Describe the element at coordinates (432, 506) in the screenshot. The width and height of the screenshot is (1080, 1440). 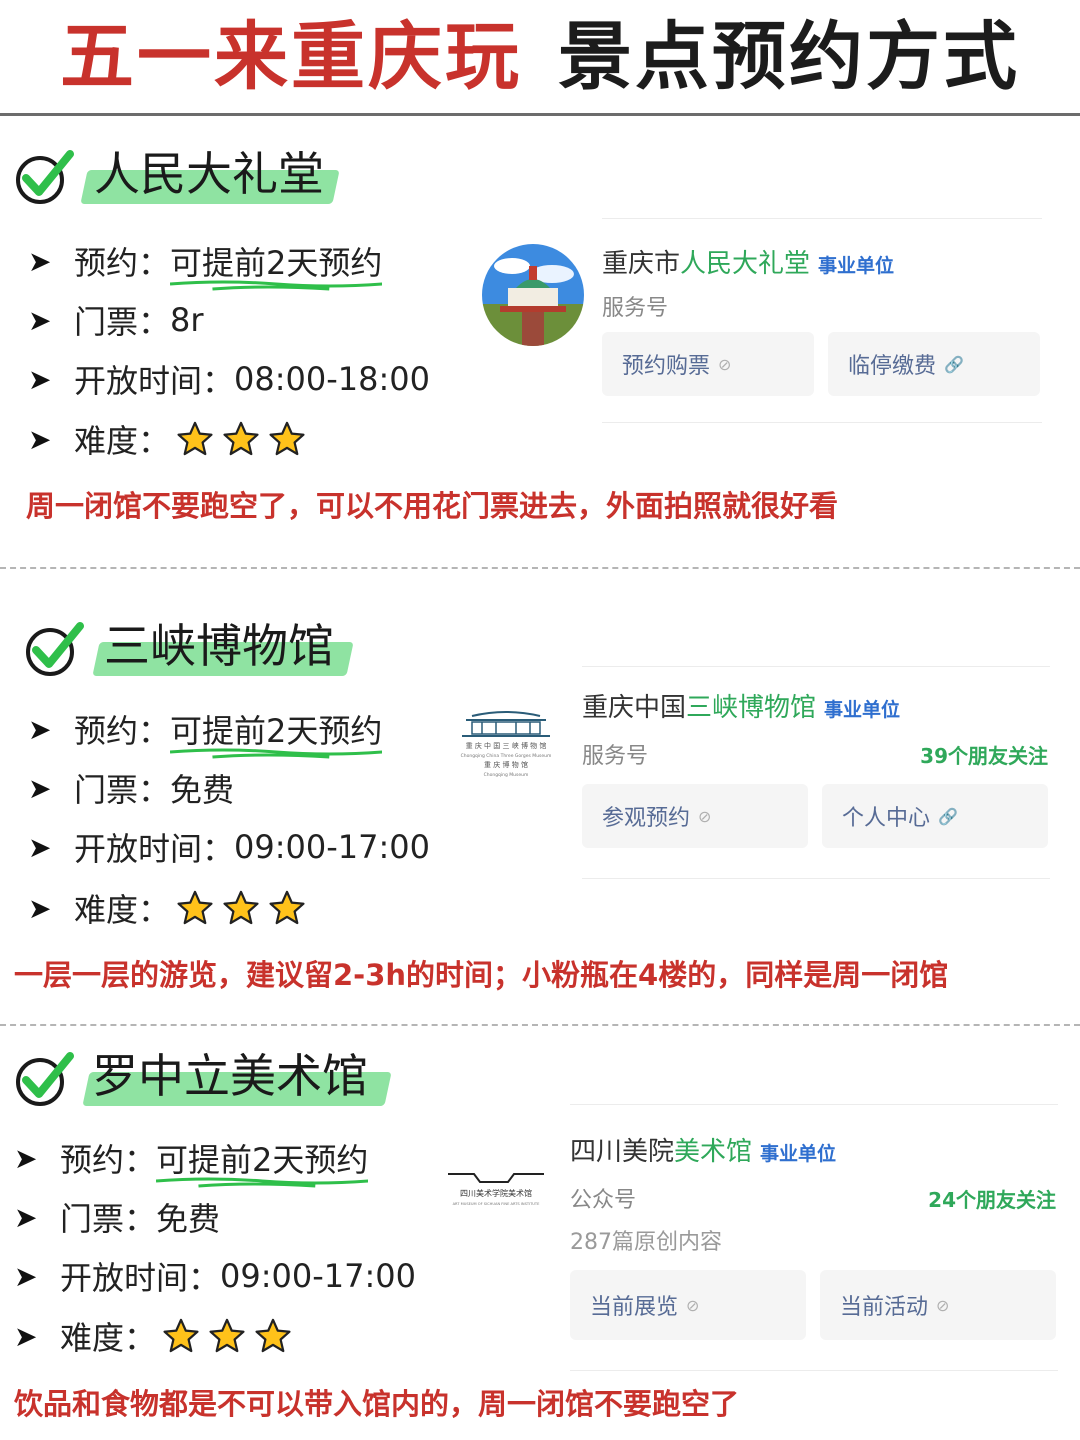
I see `tip-note: 周一闭馆不要跑空了，可以不用花门票进去，外面拍照就很好看` at that location.